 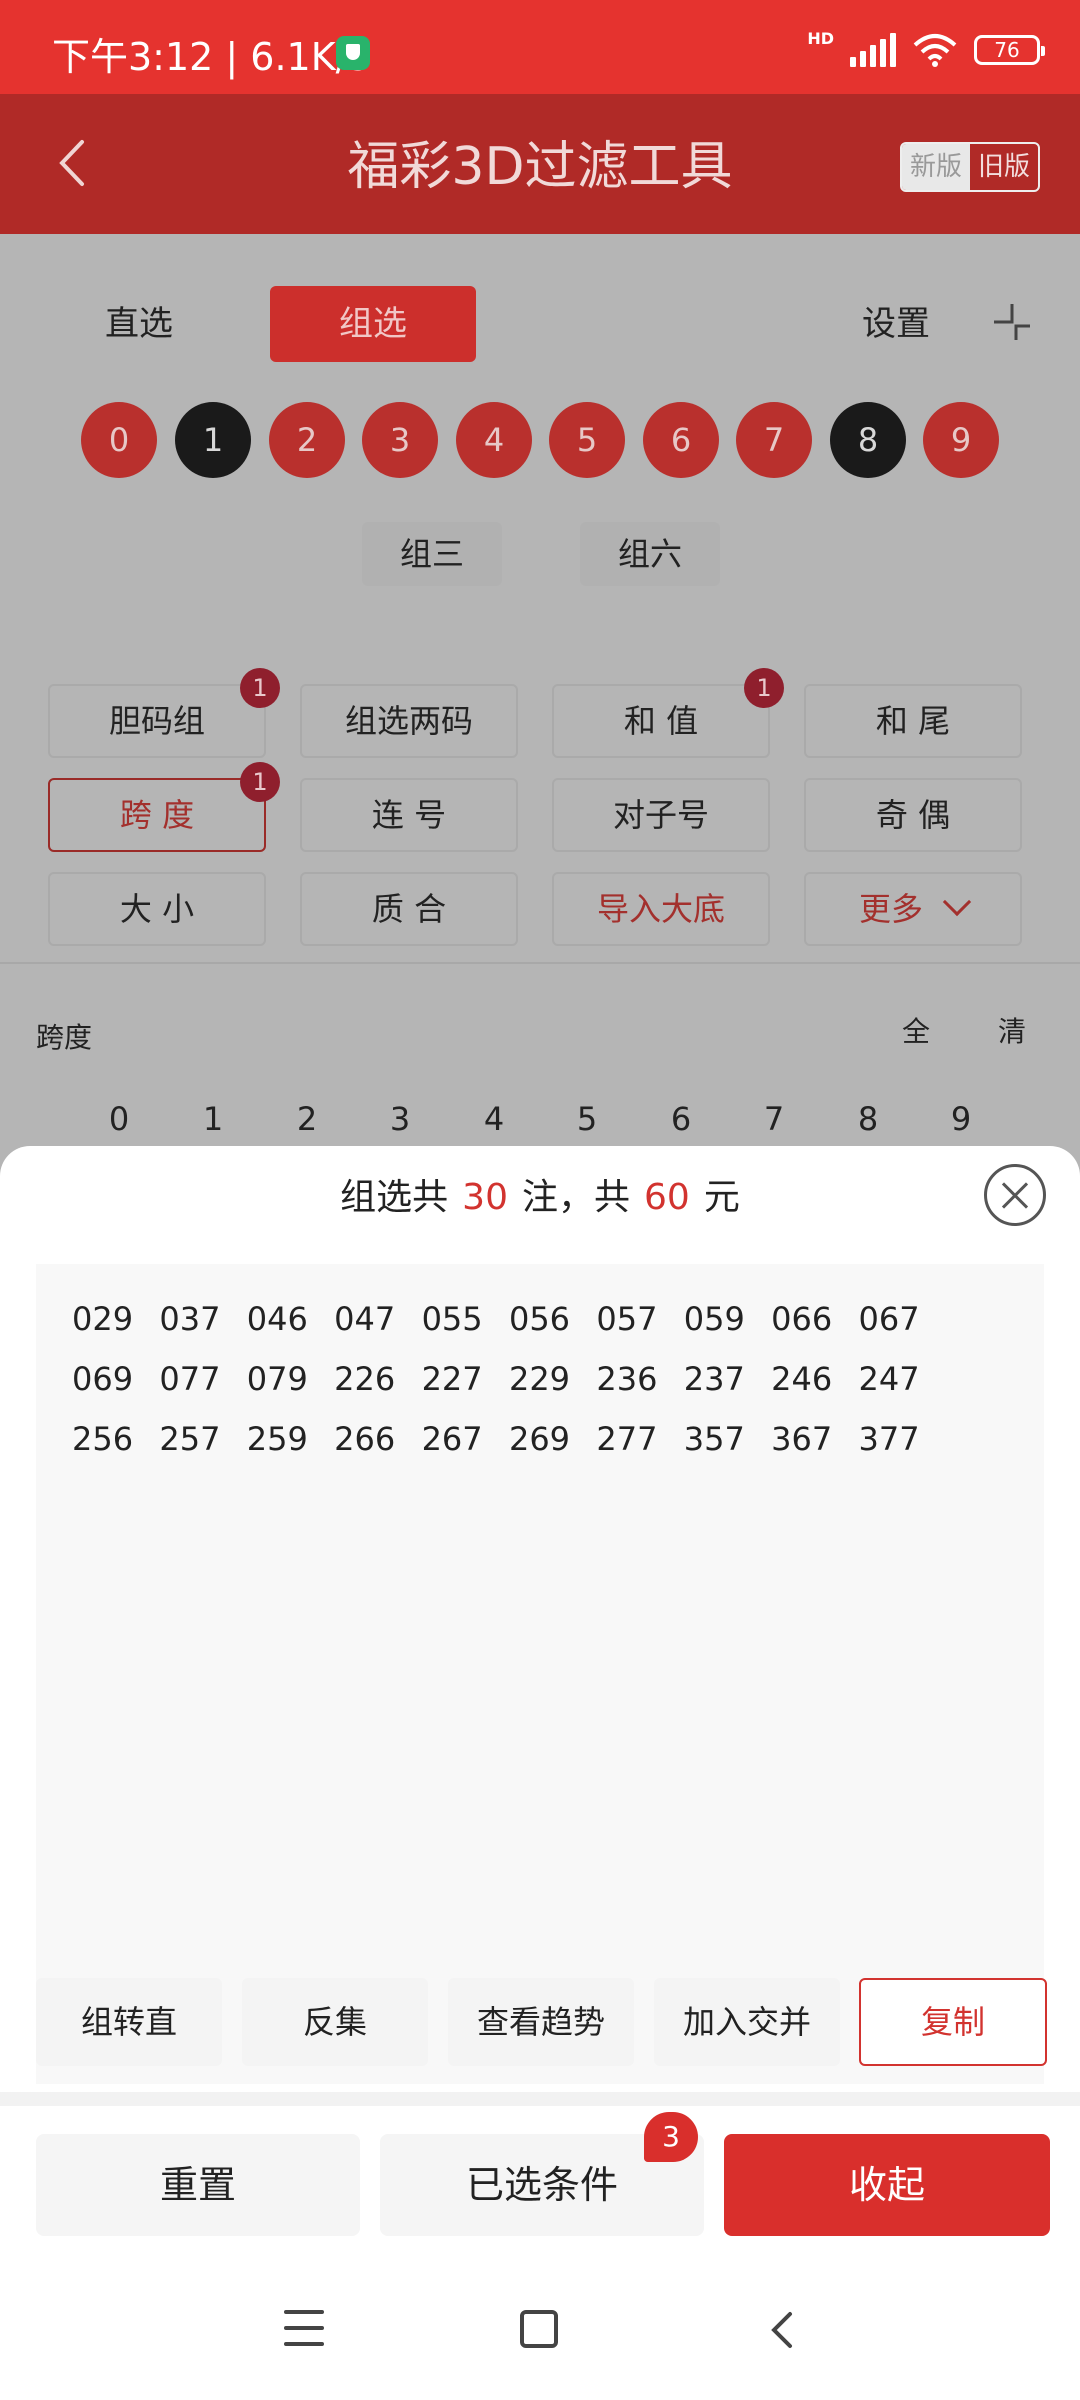 I want to click on result-number: 055, so click(x=452, y=1319).